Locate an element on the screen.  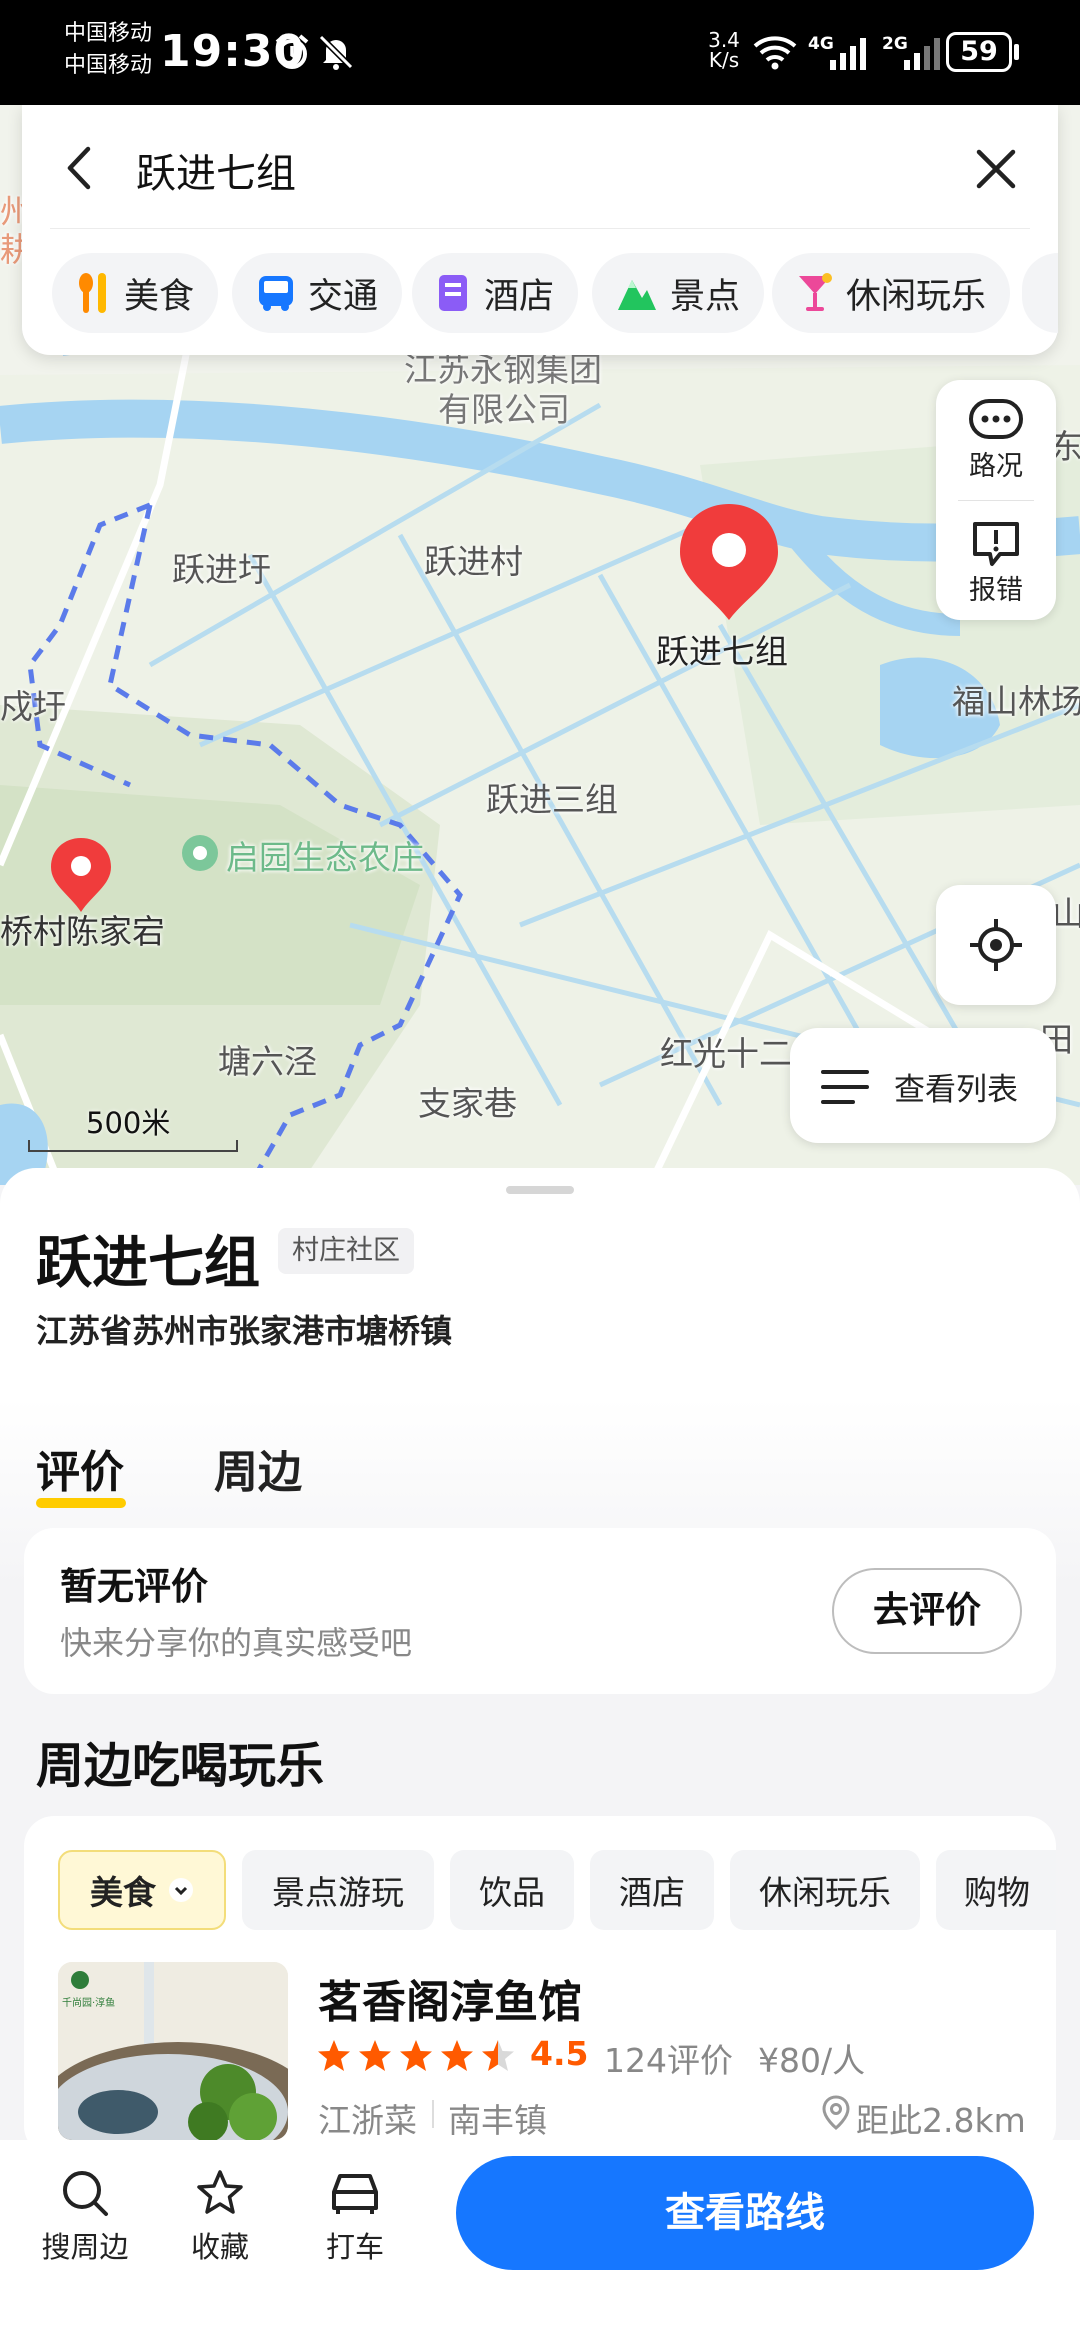
farm-icon is located at coordinates (200, 855).